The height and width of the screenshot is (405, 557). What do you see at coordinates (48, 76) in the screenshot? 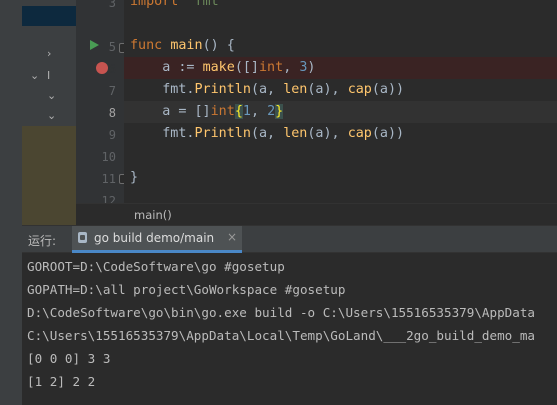
I see `tree-node-marker: I` at bounding box center [48, 76].